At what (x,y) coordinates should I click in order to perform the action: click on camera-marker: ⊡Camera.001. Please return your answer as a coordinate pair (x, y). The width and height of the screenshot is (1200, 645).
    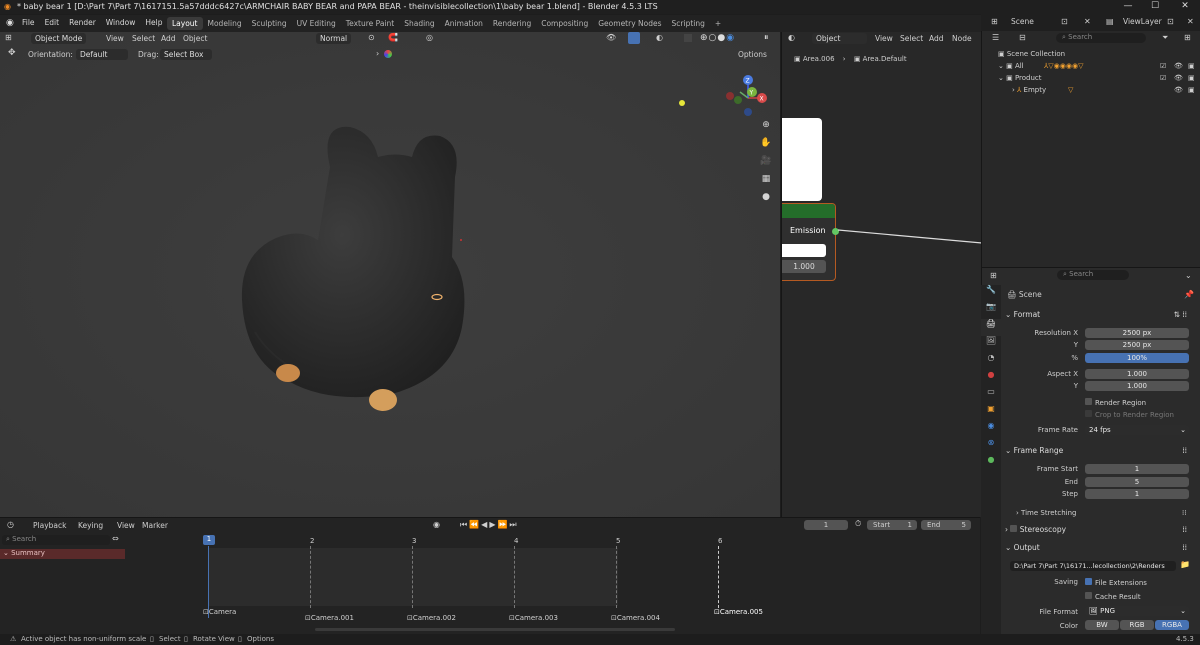
    Looking at the image, I should click on (329, 618).